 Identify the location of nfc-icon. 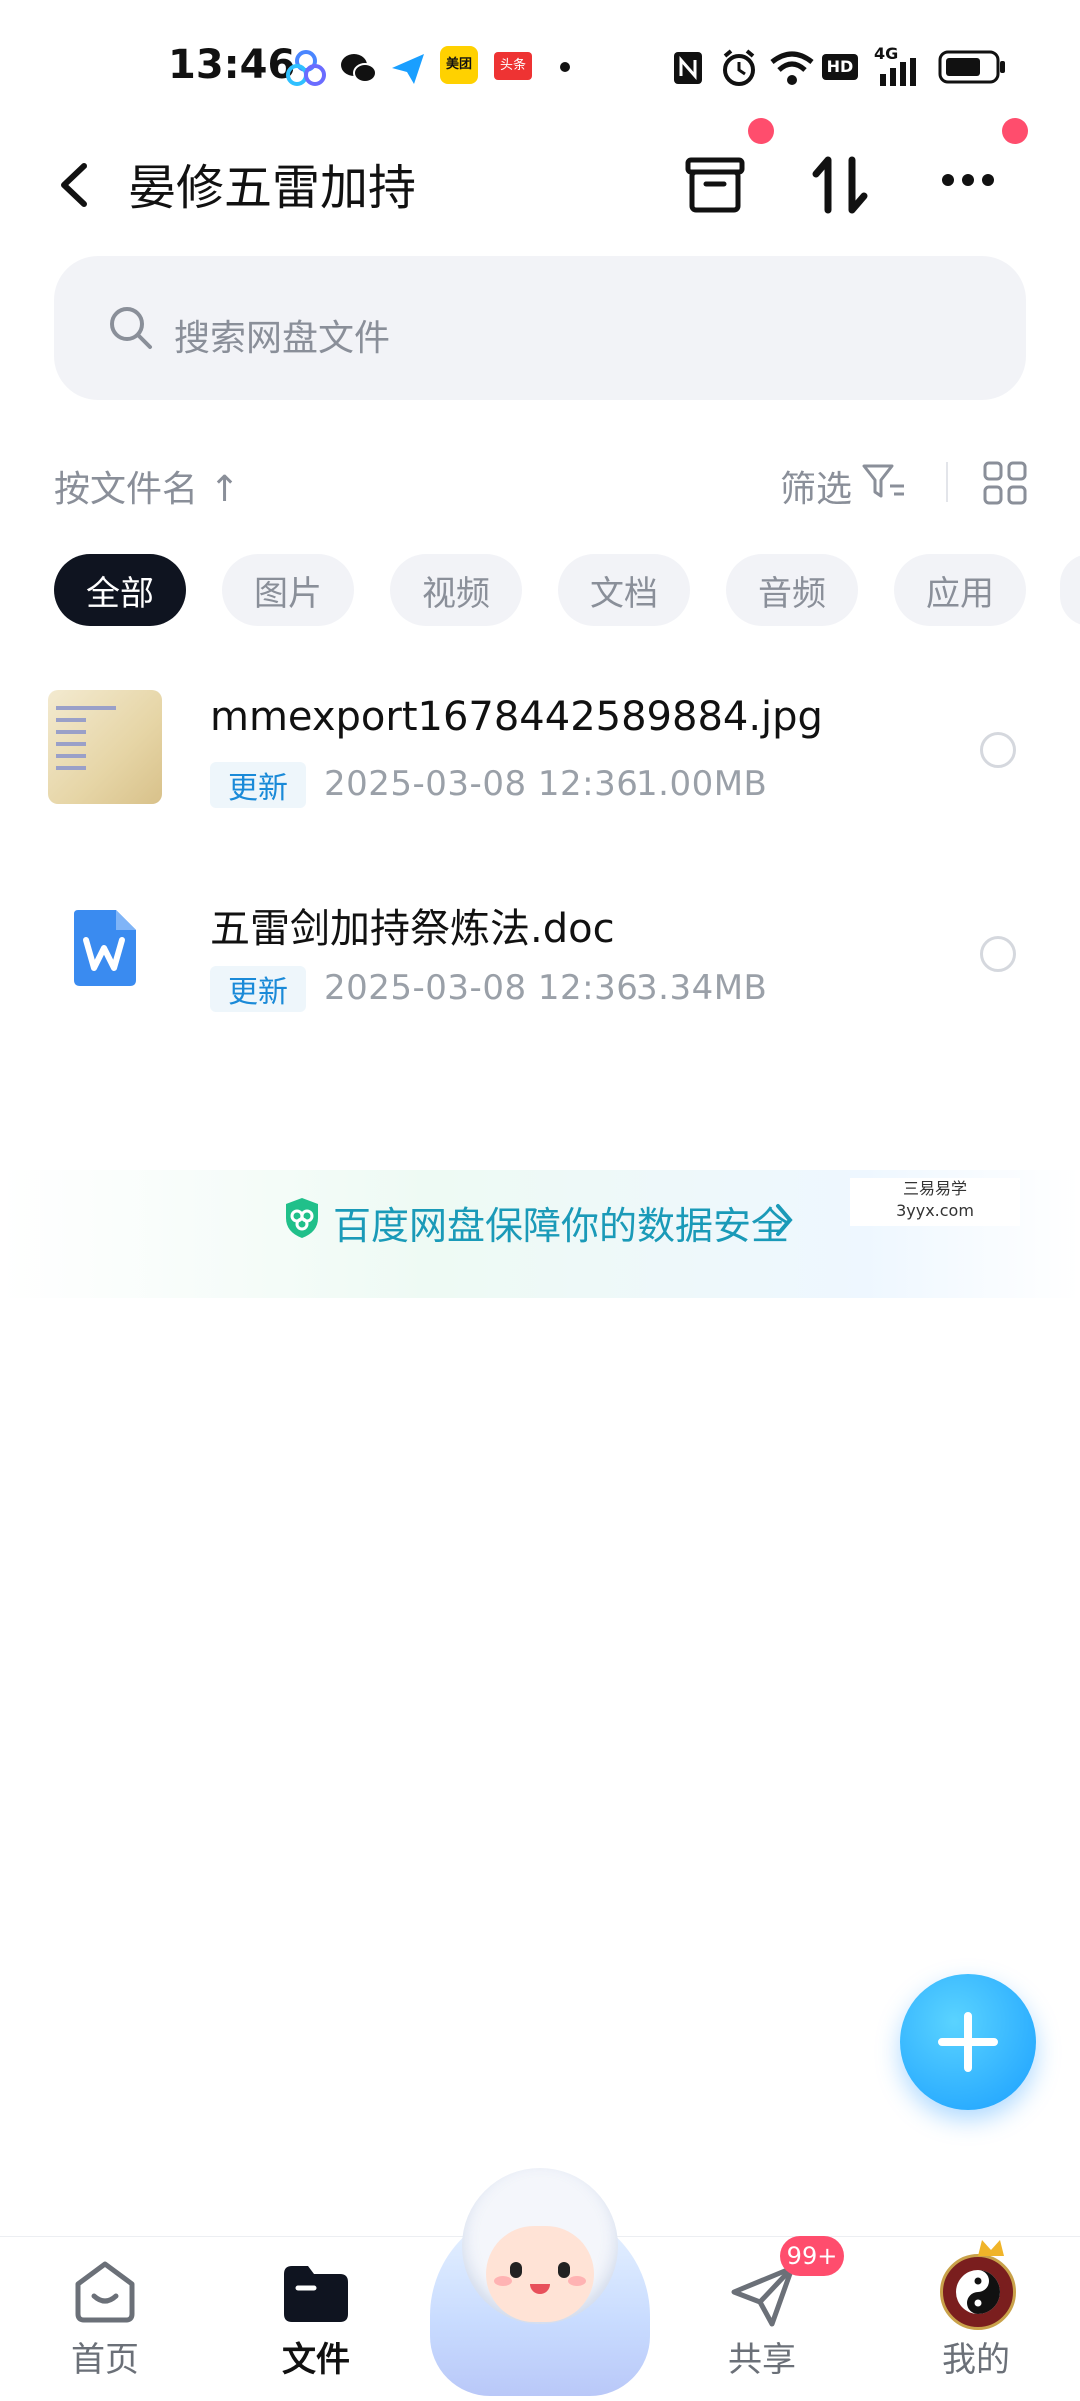
(688, 68).